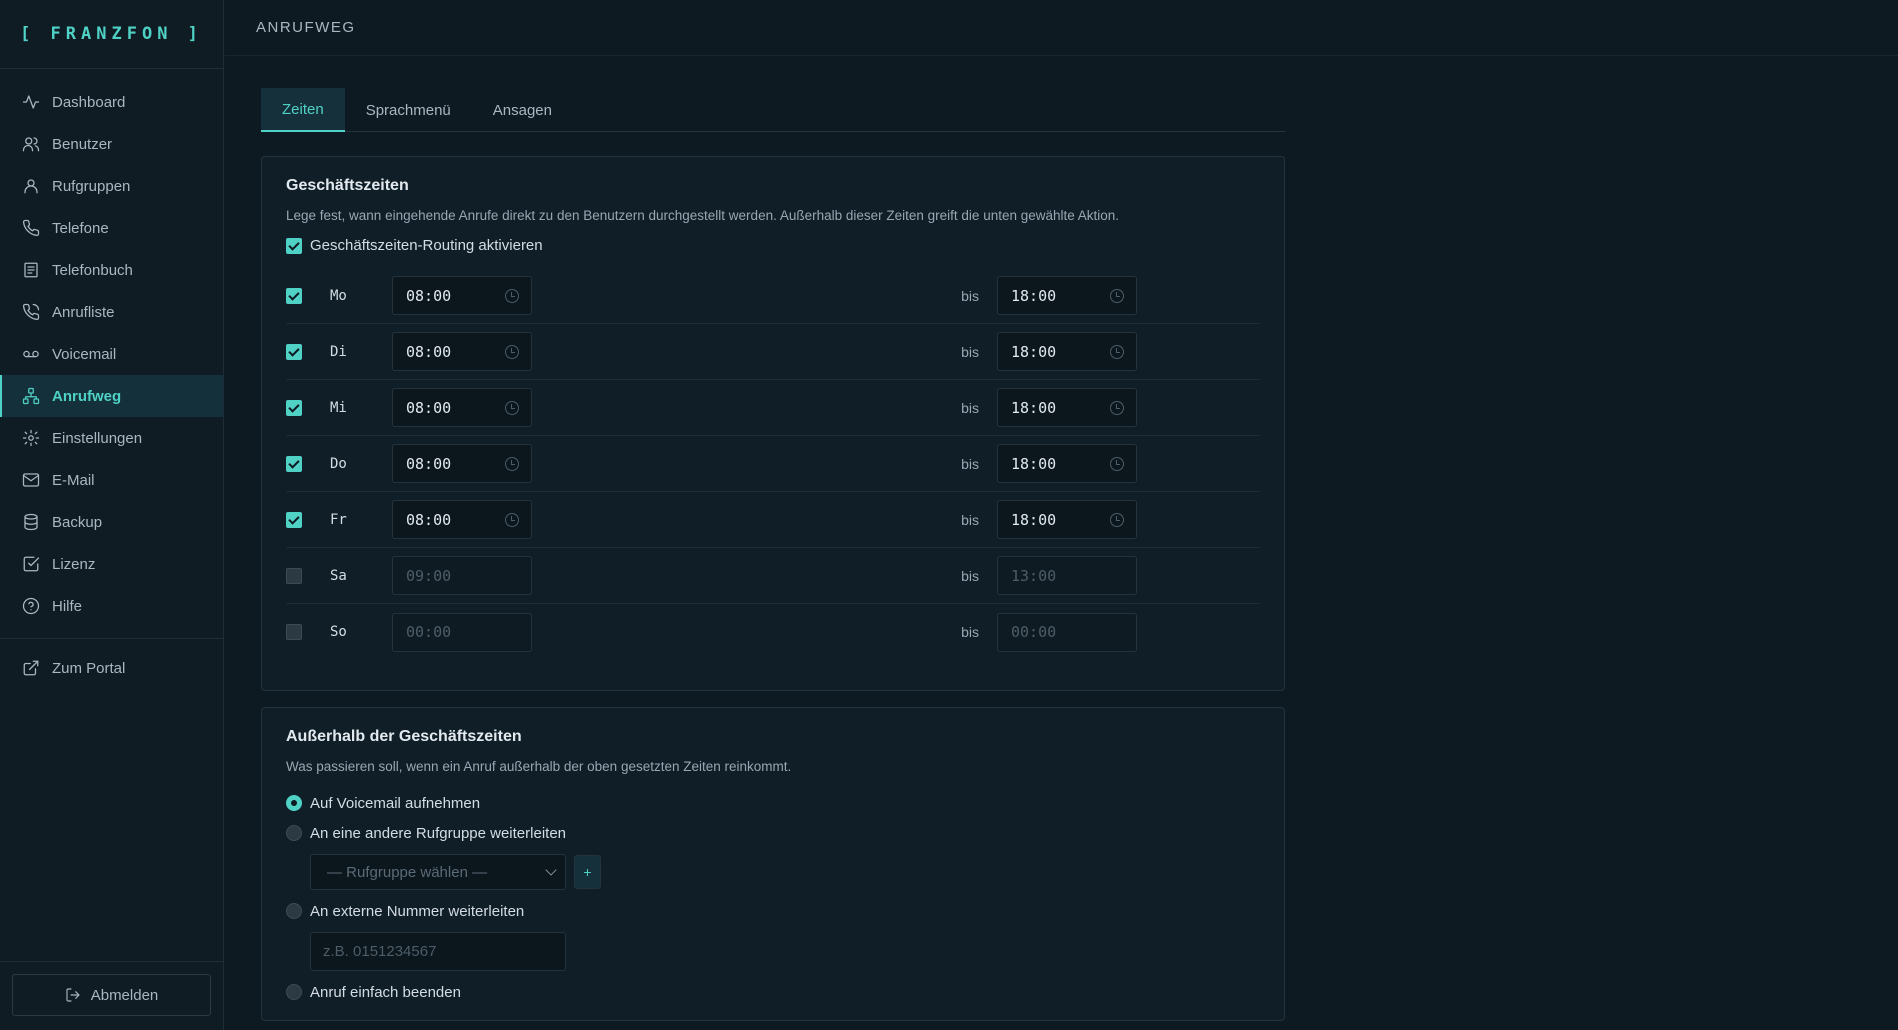  I want to click on option-forward-group: An eine andere Rufgruppe weiterleiten, so click(773, 833).